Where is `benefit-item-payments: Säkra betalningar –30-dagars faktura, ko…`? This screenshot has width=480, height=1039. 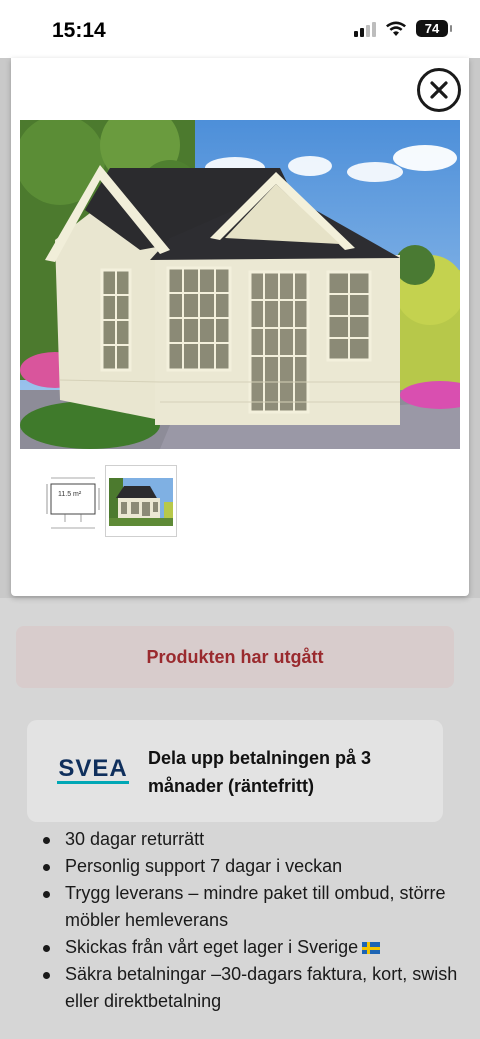
benefit-item-payments: Säkra betalningar –30-dagars faktura, ko… is located at coordinates (248, 988).